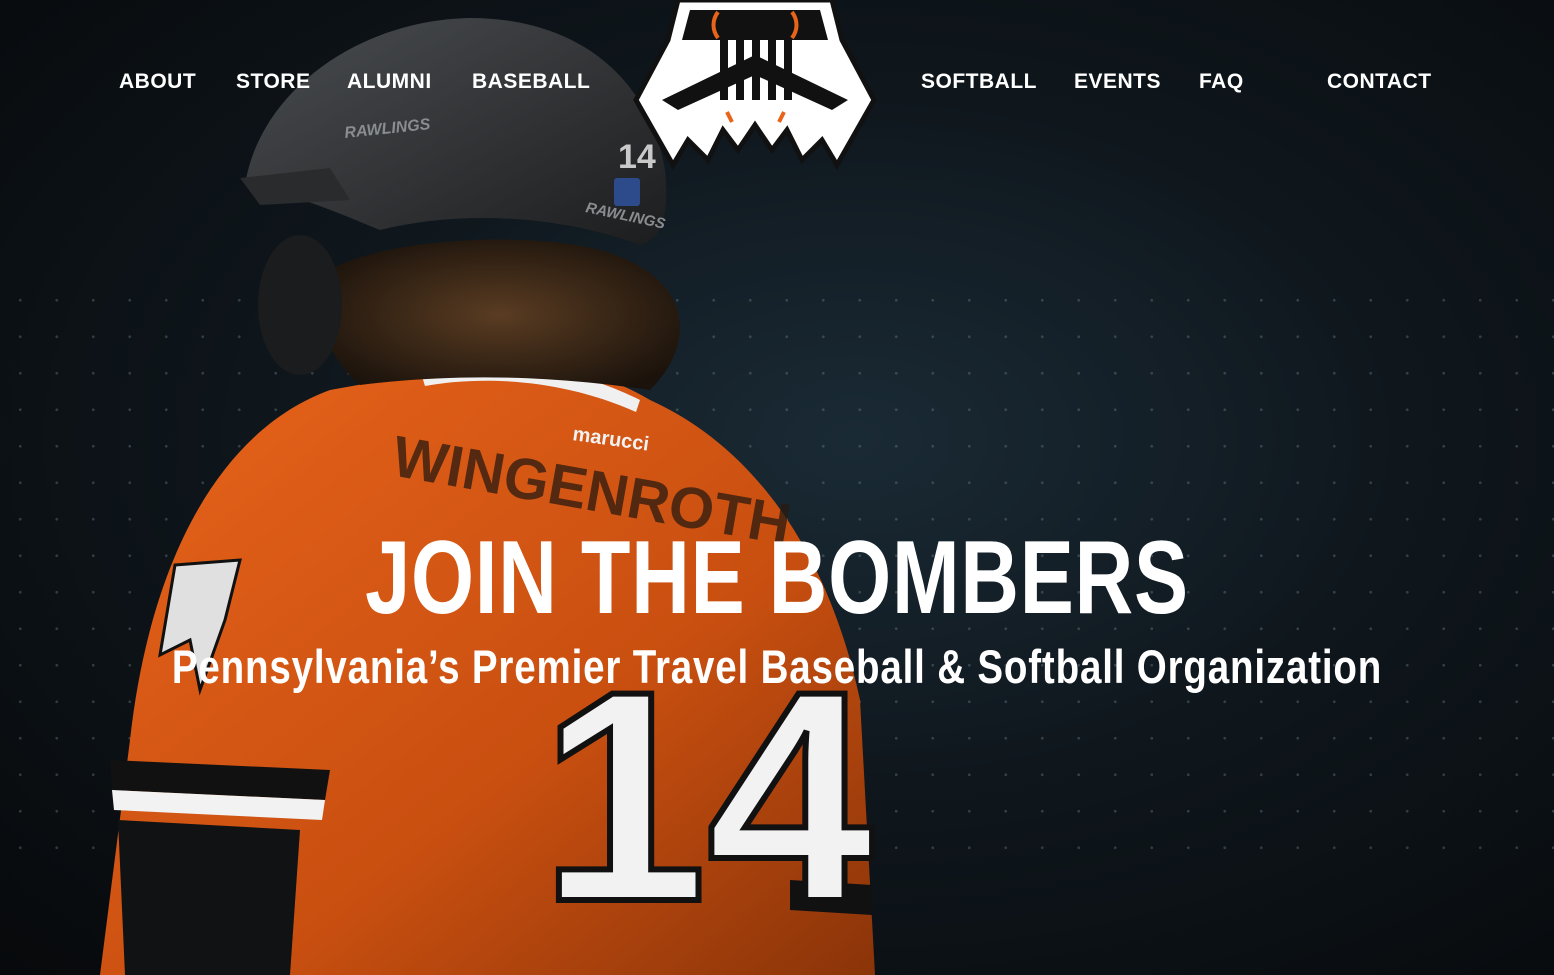  I want to click on nav-about: ABOUT, so click(157, 82).